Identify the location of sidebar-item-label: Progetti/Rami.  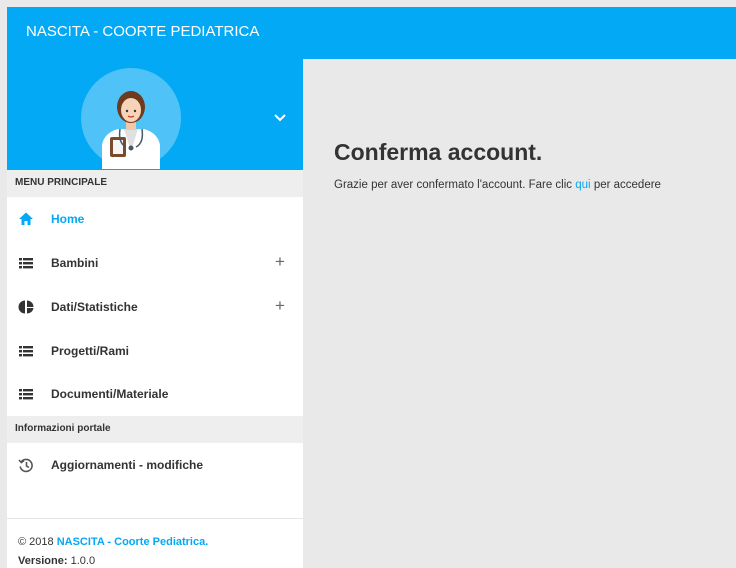
(90, 351).